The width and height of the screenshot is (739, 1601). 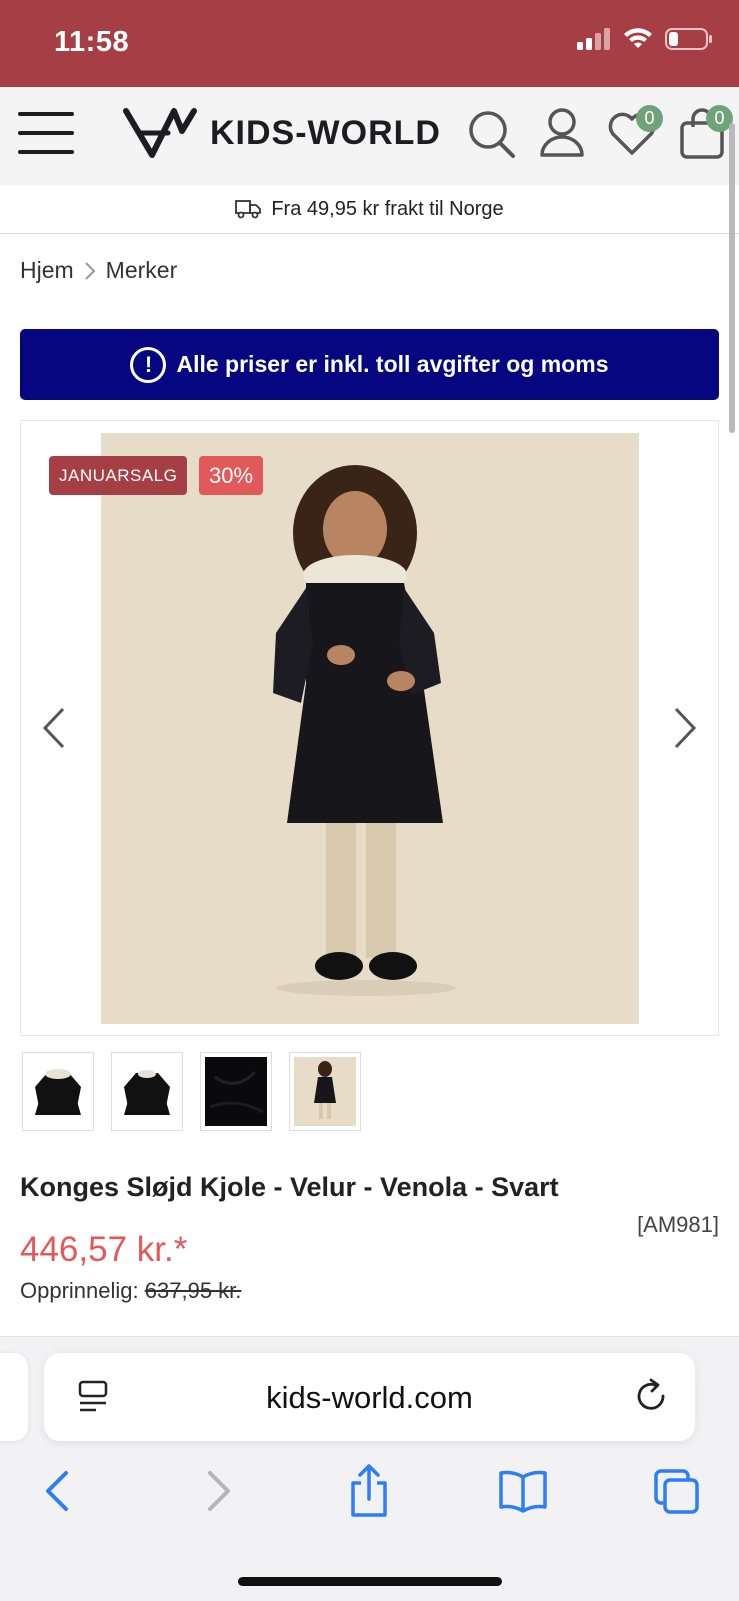 I want to click on site-header: KIDS-WORLD 0 0, so click(x=369, y=136).